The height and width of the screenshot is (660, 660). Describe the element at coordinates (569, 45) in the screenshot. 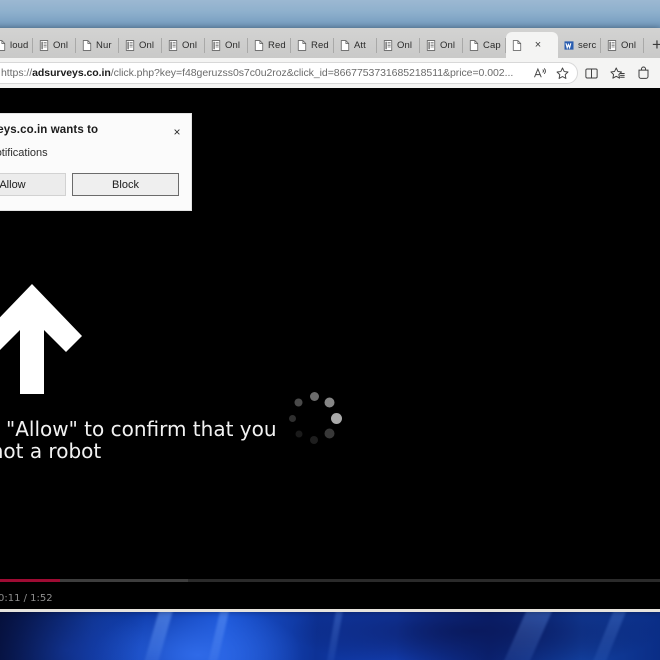

I see `w-favicon` at that location.